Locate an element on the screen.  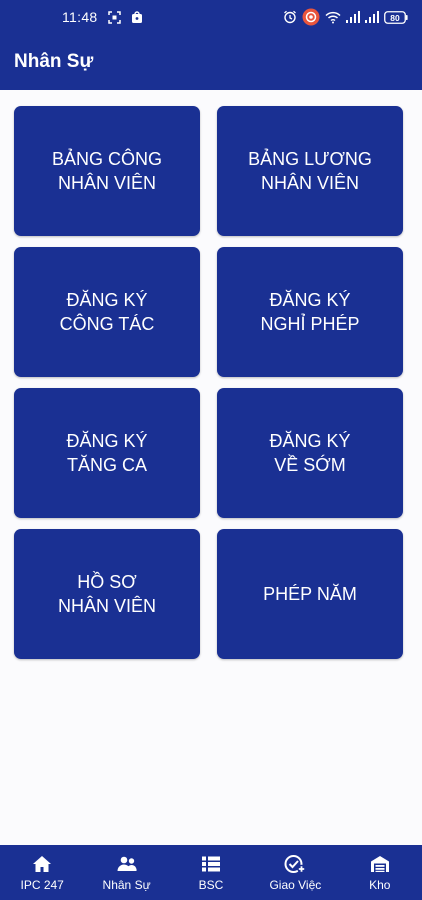
nav-item-kho: Kho is located at coordinates (380, 872).